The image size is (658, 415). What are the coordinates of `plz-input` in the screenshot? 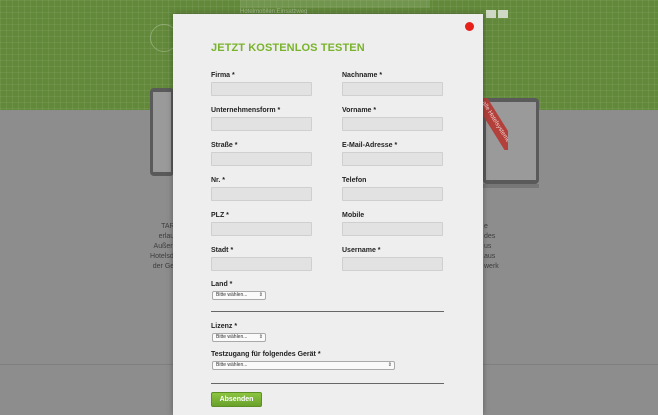 It's located at (261, 229).